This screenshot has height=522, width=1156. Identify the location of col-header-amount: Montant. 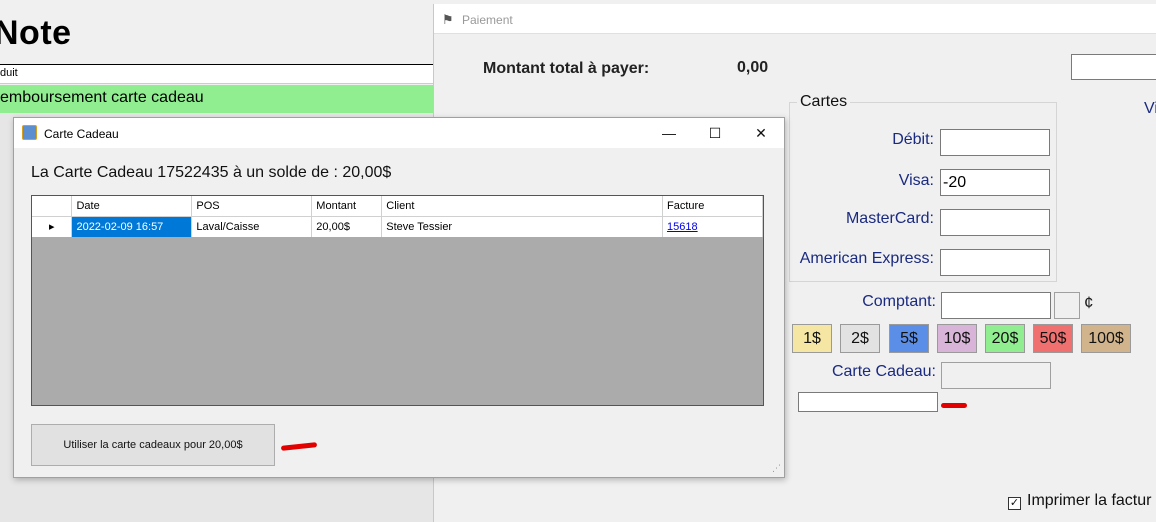
(347, 206).